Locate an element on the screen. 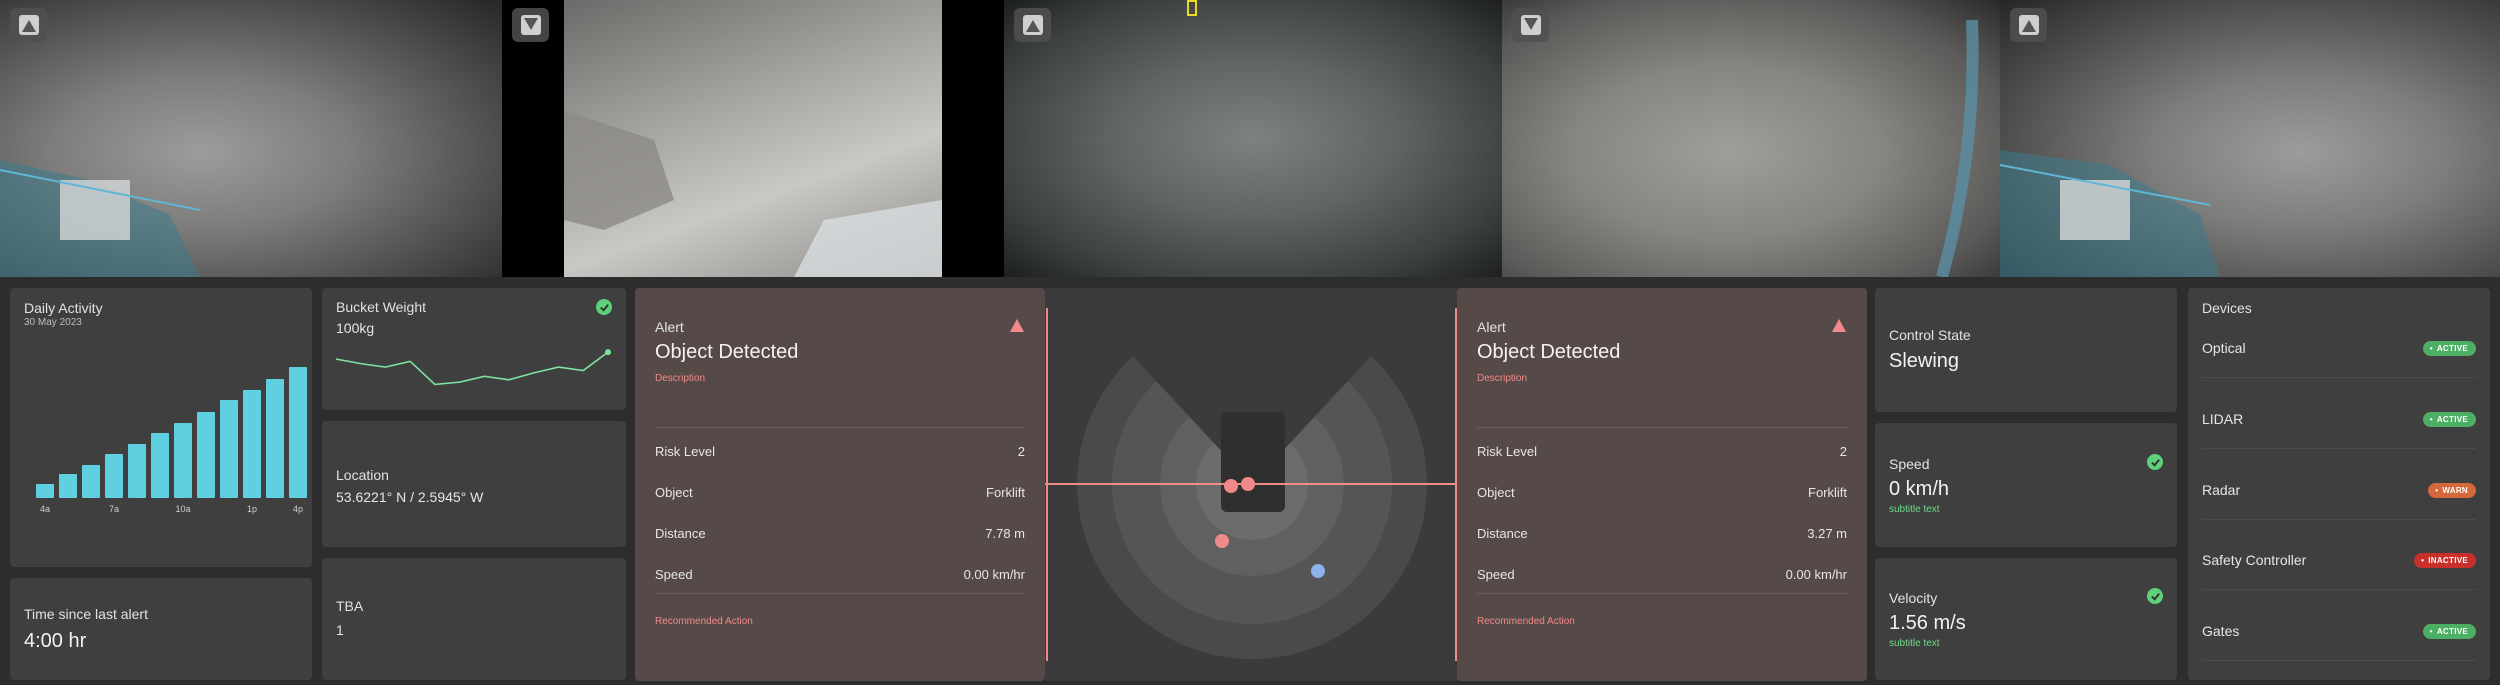 Image resolution: width=2500 pixels, height=685 pixels. device-row-safety-controller: Safety Controller INACTIVE is located at coordinates (2339, 560).